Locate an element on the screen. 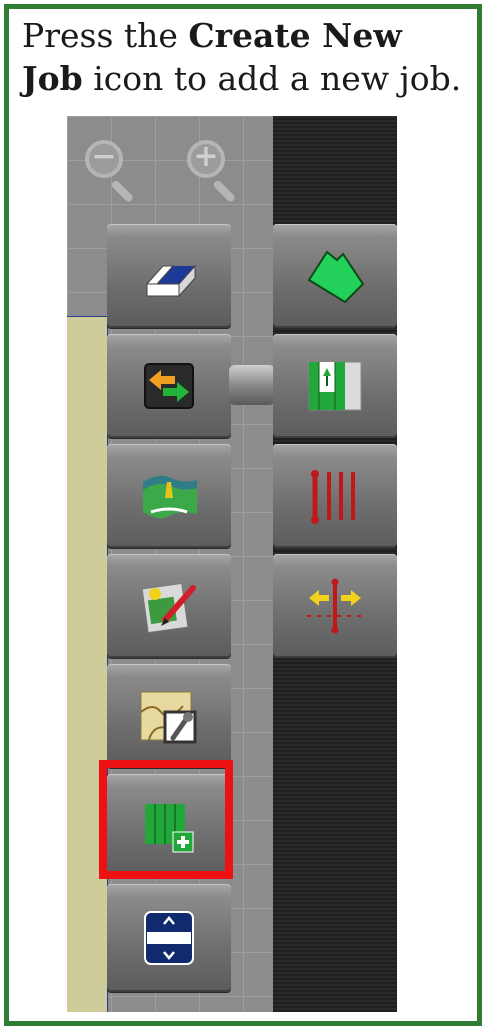 Image resolution: width=482 pixels, height=1026 pixels. field-area is located at coordinates (87, 664).